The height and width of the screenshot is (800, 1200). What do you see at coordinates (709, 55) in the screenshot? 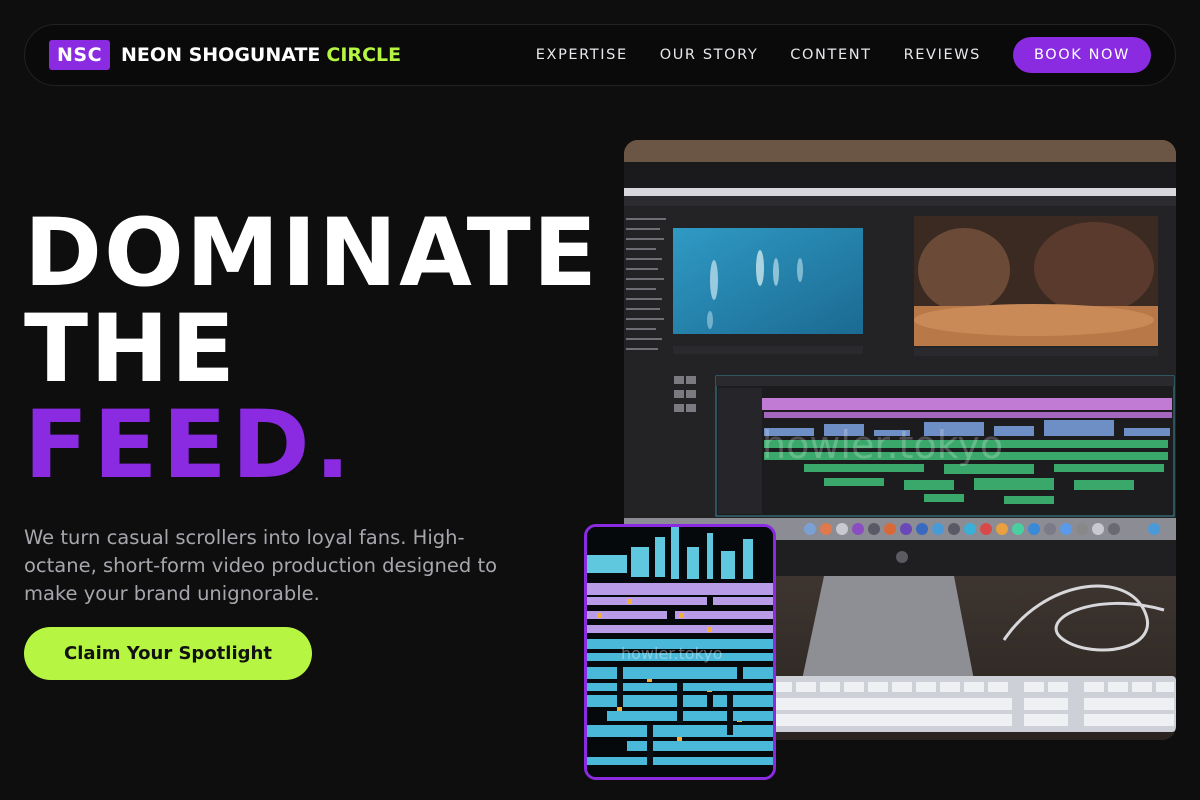
I see `nav-link-our-story: OUR STORY` at bounding box center [709, 55].